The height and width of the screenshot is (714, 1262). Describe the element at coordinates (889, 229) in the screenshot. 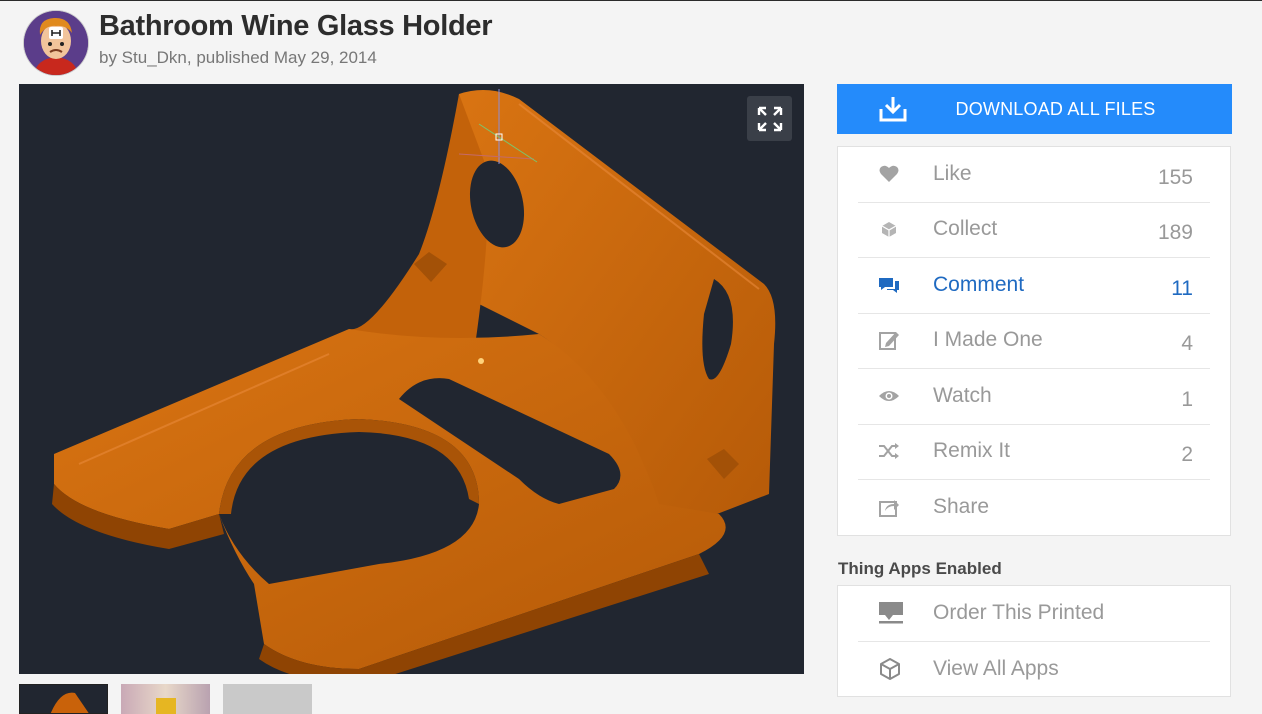

I see `collect-icon` at that location.